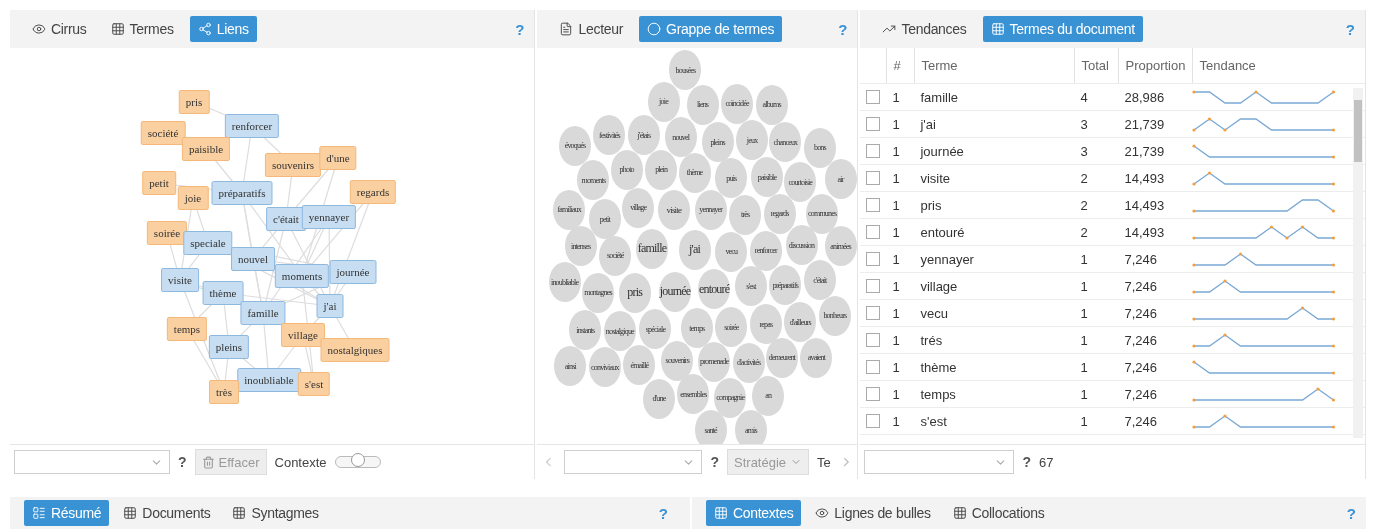  I want to click on context-slider, so click(357, 462).